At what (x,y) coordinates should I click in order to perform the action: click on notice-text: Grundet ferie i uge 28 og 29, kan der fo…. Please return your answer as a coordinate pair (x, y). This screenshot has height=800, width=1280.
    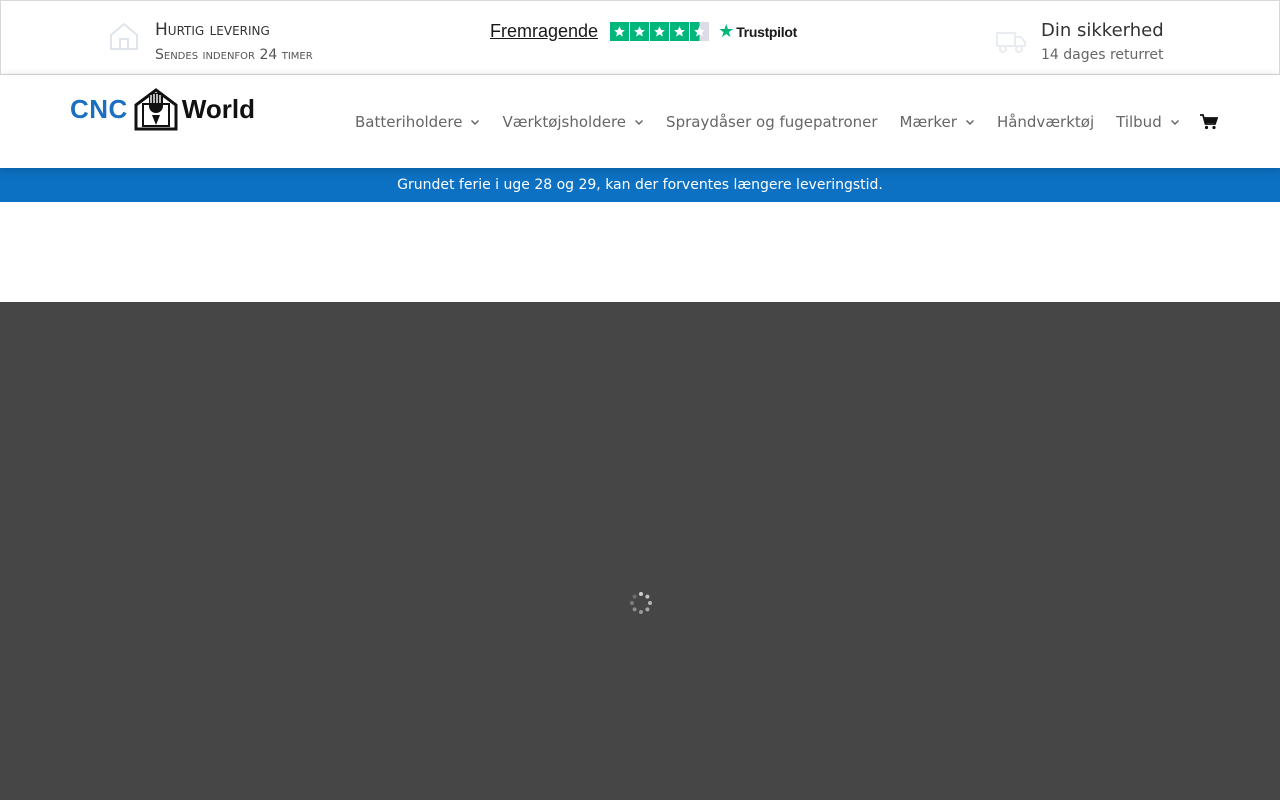
    Looking at the image, I should click on (640, 185).